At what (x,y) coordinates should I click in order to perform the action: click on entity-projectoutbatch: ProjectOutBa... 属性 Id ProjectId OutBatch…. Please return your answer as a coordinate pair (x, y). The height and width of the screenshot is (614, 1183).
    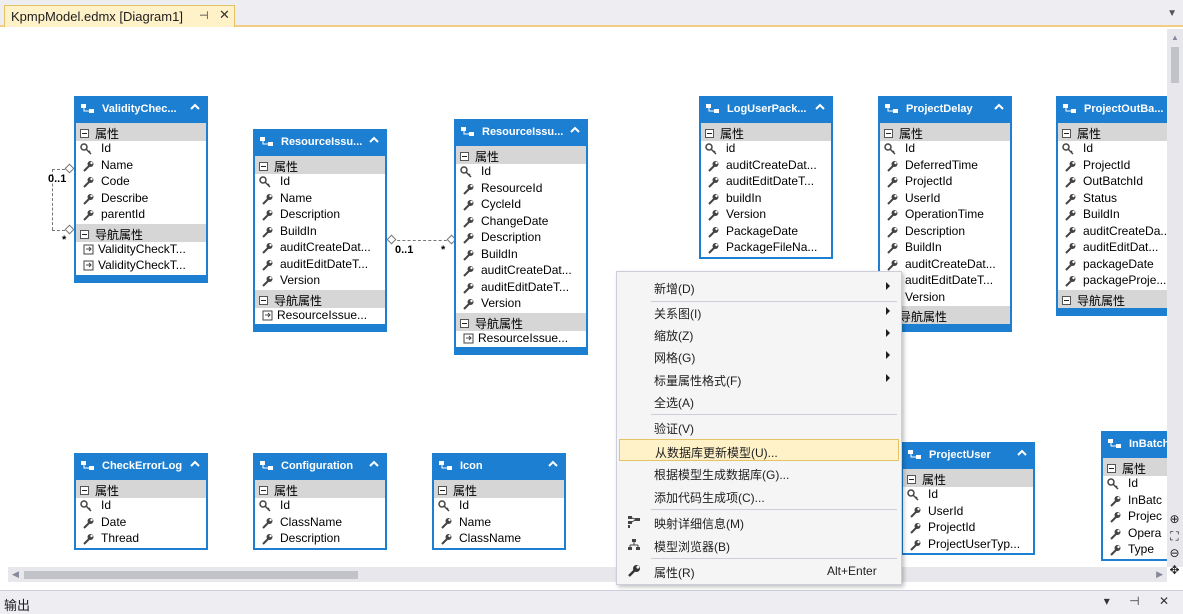
    Looking at the image, I should click on (1111, 206).